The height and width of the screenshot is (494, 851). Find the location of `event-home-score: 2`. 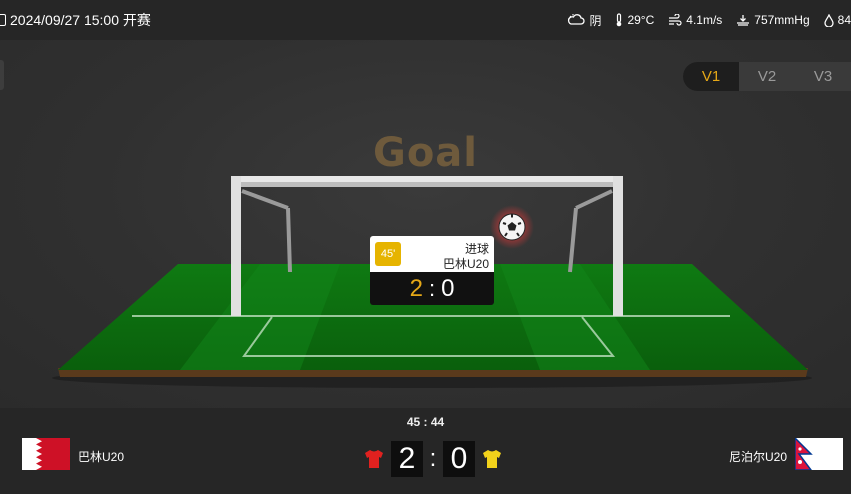

event-home-score: 2 is located at coordinates (416, 288).